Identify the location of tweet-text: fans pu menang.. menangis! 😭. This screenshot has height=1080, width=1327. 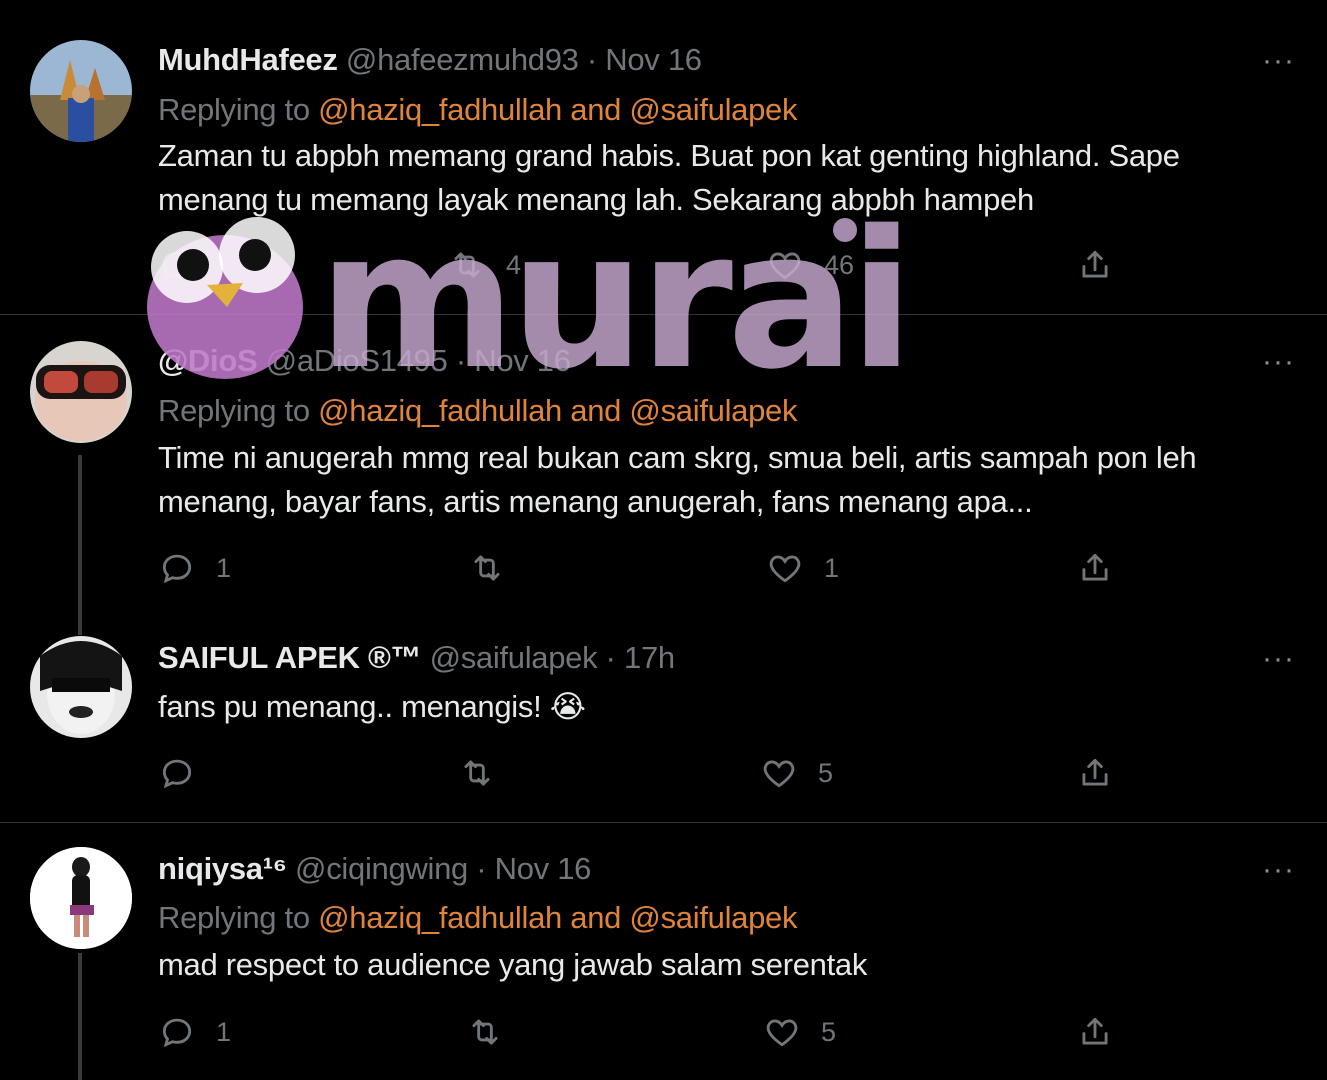
(372, 706).